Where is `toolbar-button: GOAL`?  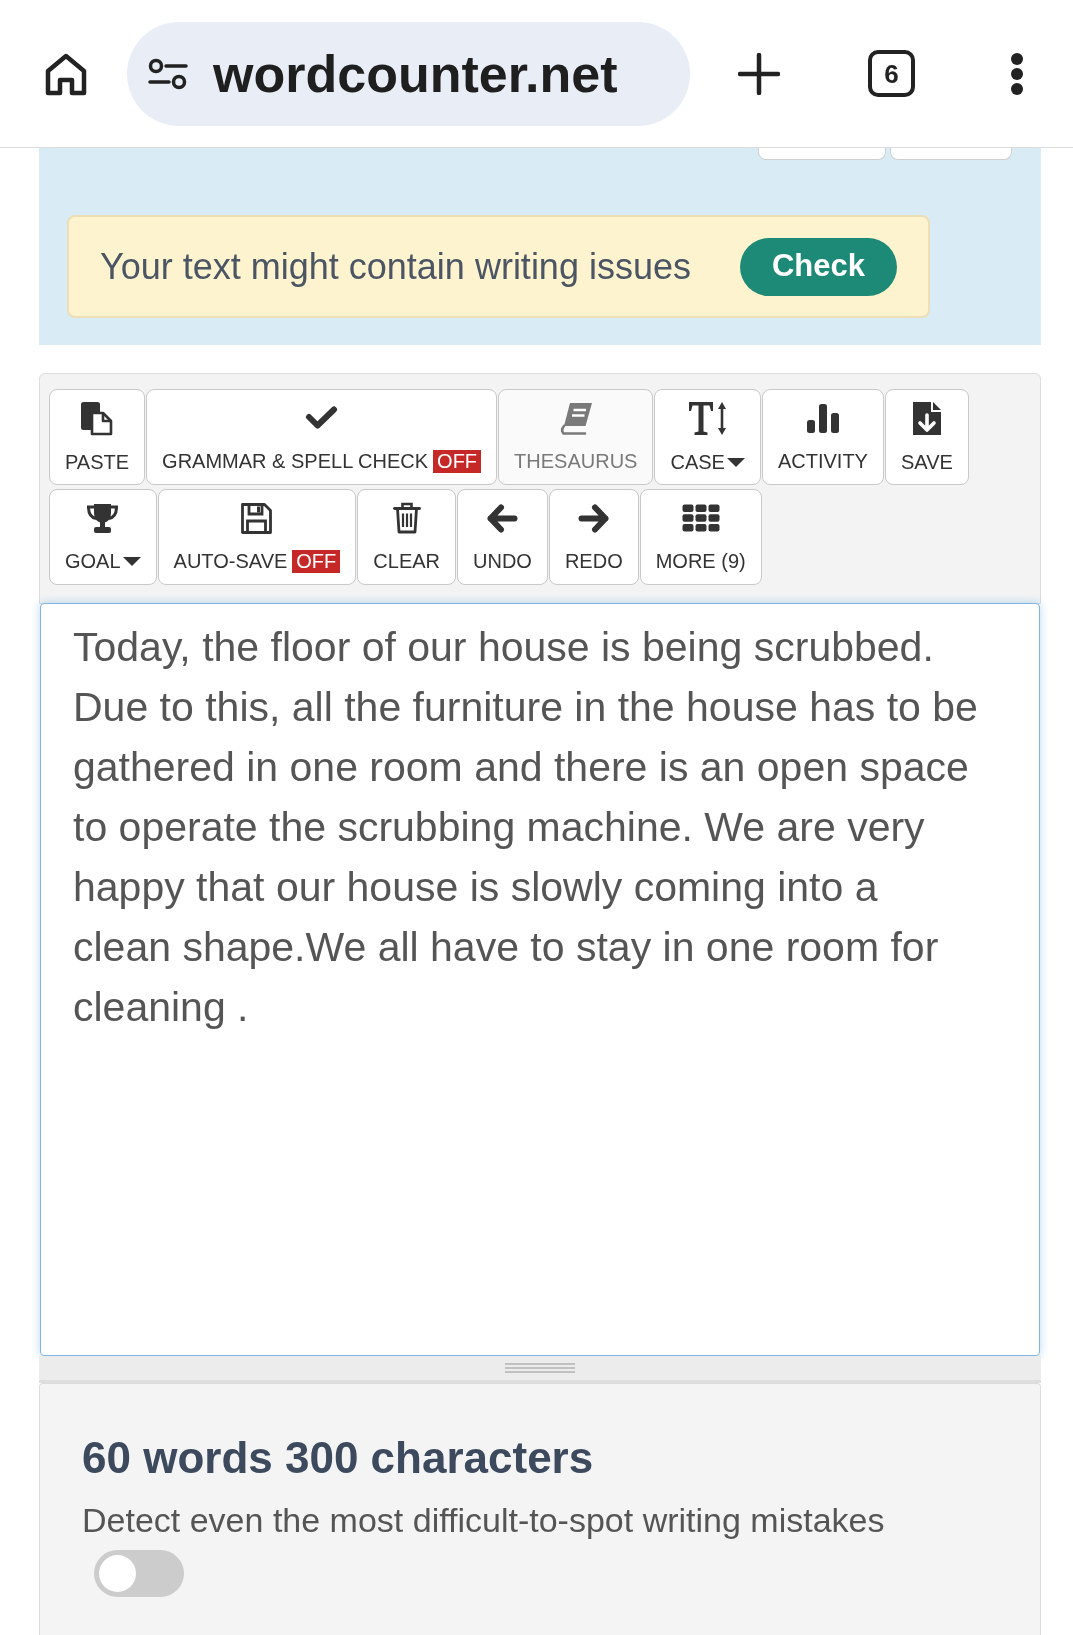
toolbar-button: GOAL is located at coordinates (103, 537).